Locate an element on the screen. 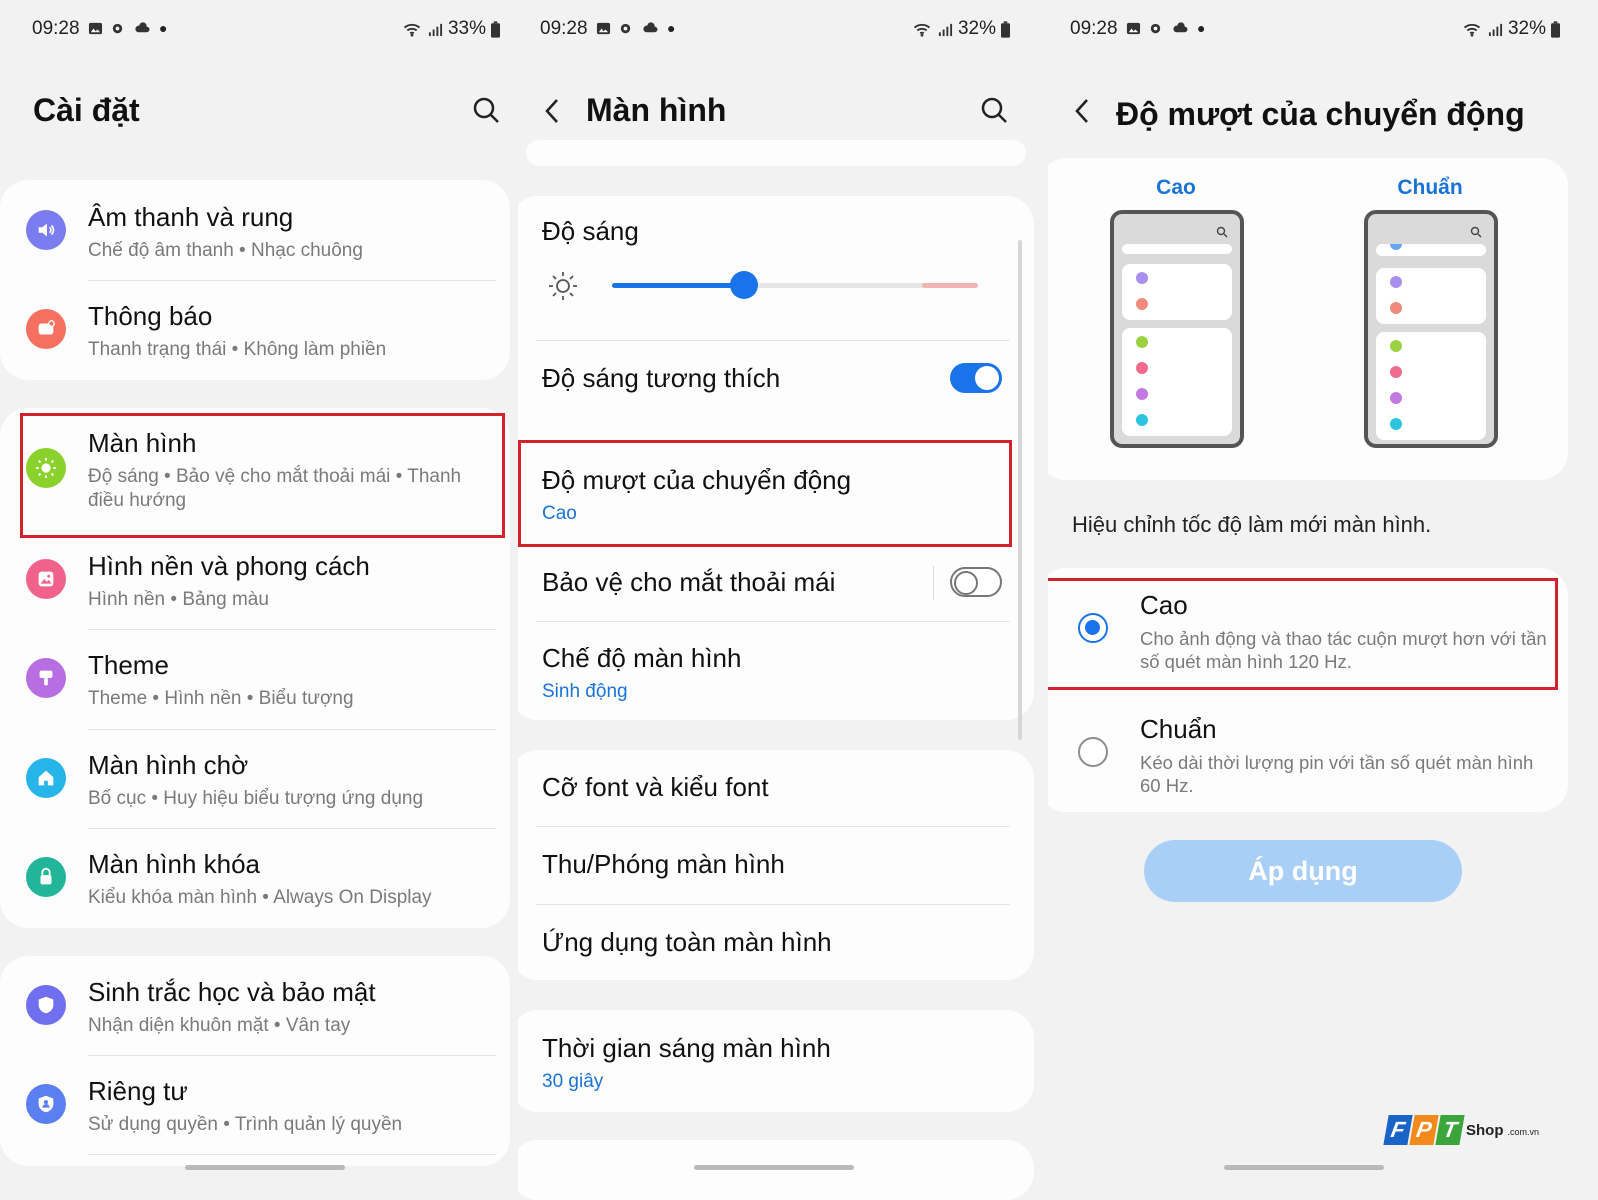 The image size is (1598, 1200). brightness-slider is located at coordinates (795, 285).